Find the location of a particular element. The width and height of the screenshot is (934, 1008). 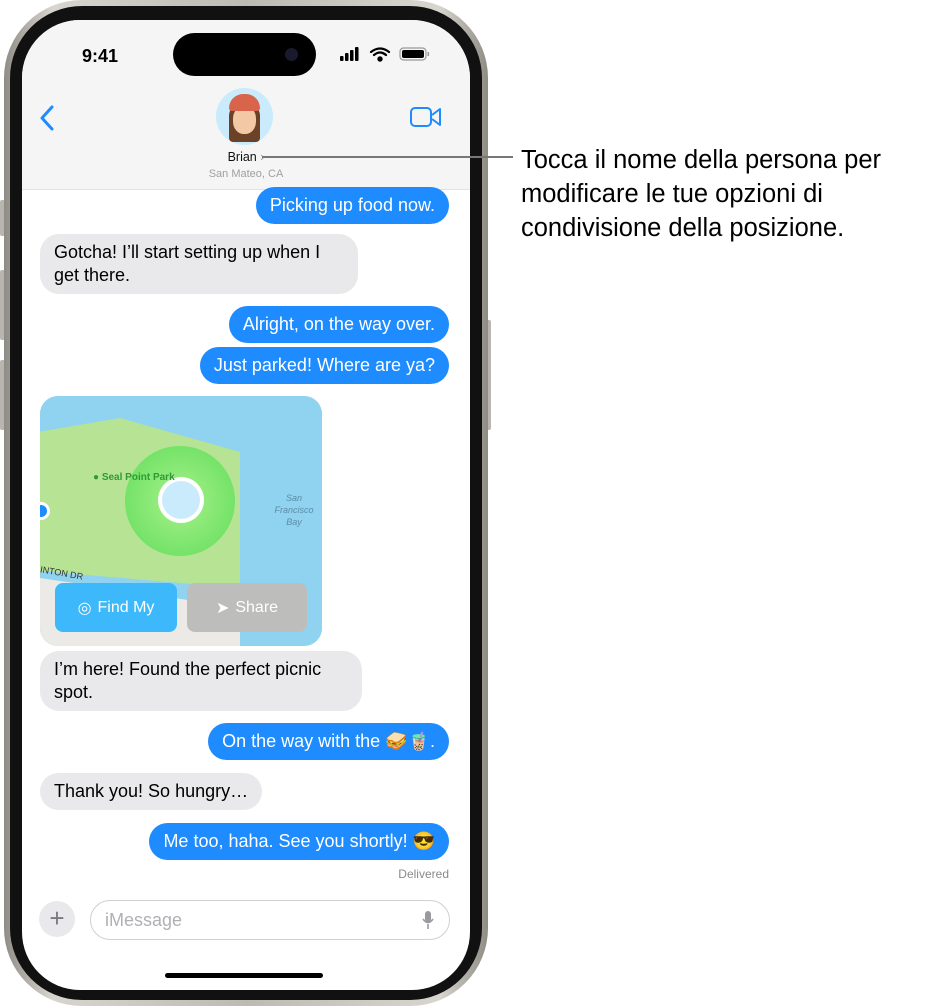

delivered-status: Delivered is located at coordinates (423, 874).